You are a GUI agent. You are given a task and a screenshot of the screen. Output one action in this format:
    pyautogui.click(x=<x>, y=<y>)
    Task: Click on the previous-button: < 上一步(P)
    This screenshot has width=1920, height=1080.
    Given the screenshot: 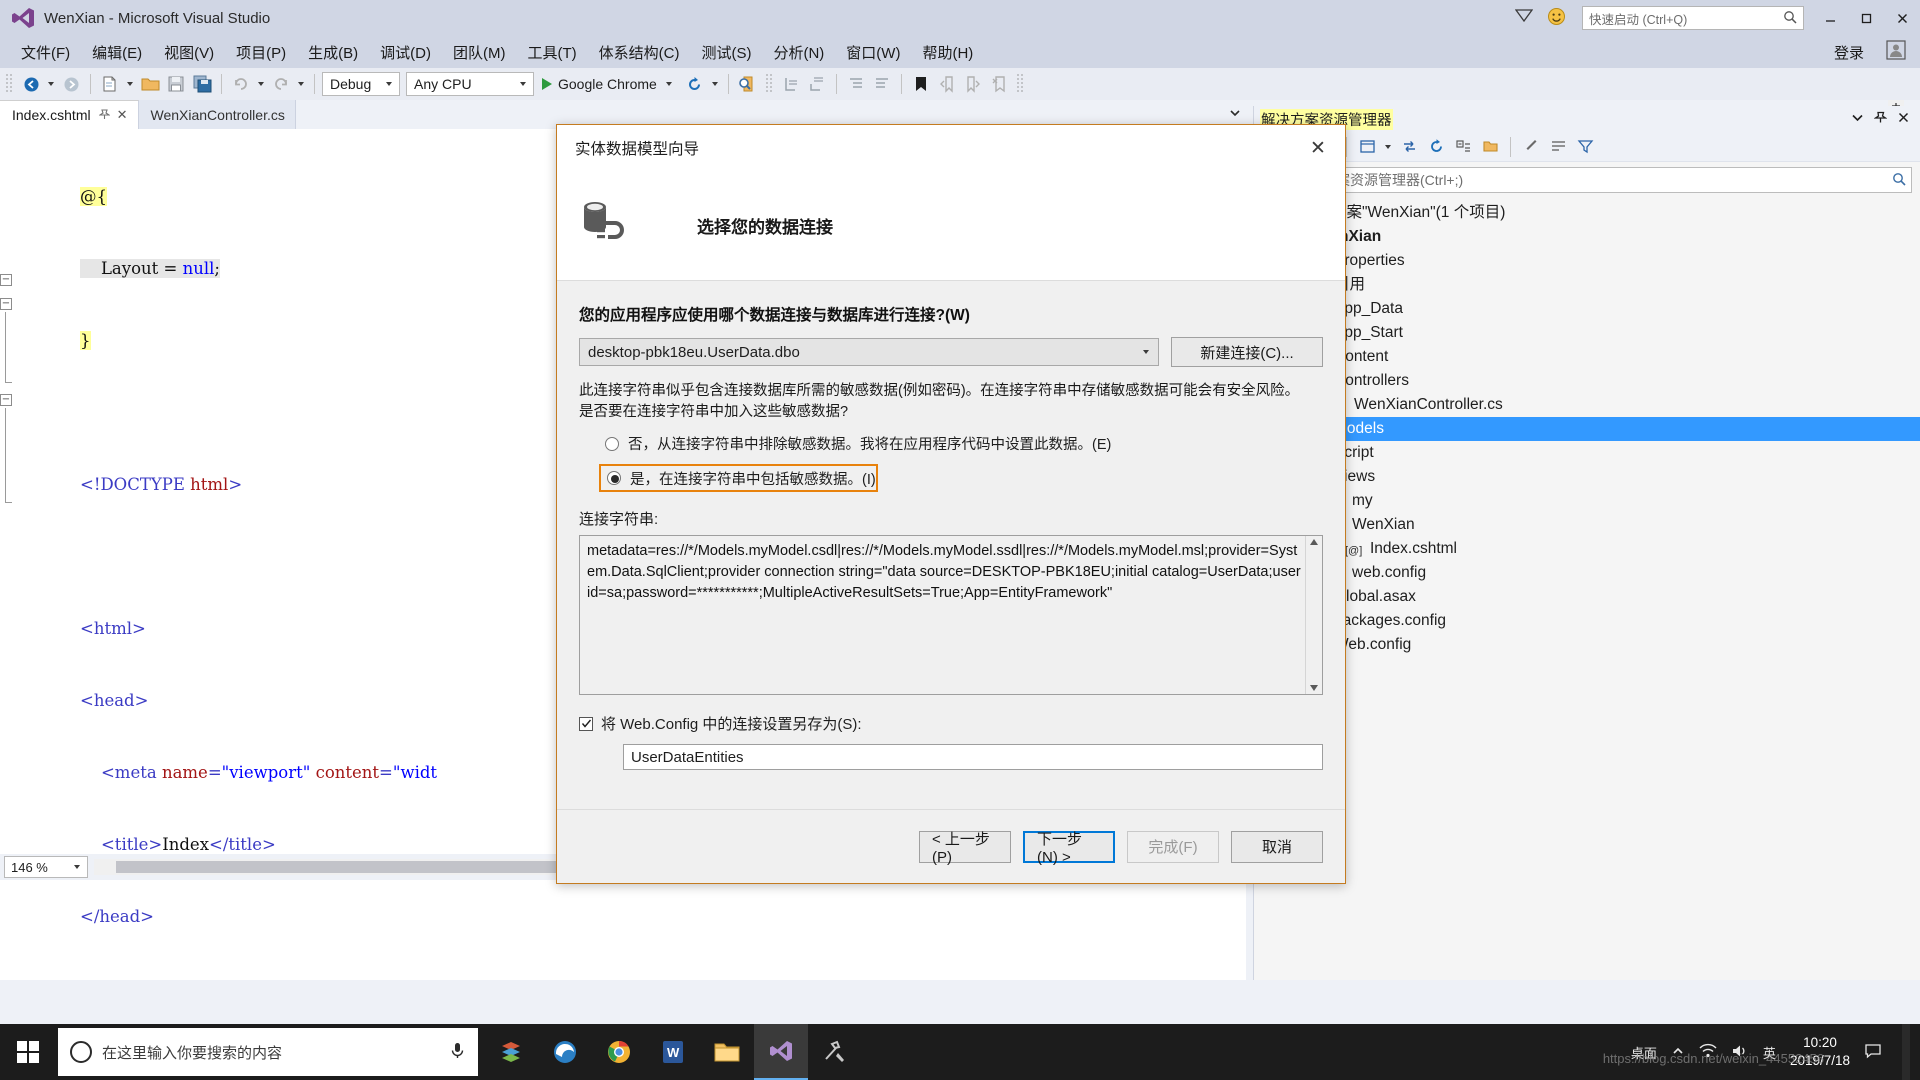 What is the action you would take?
    pyautogui.click(x=965, y=848)
    